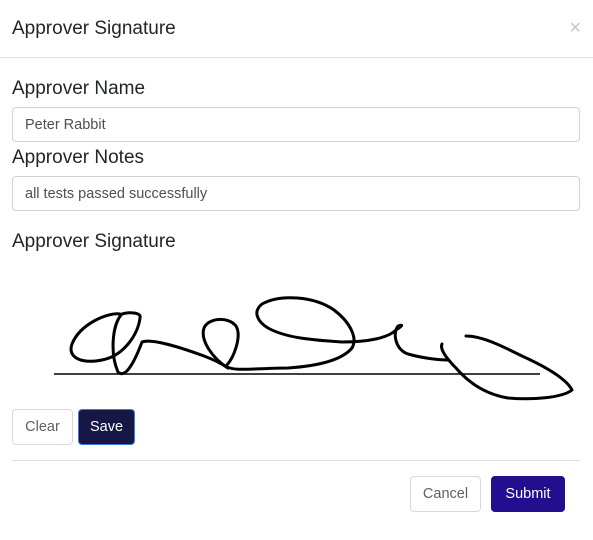 Image resolution: width=593 pixels, height=540 pixels. What do you see at coordinates (42, 427) in the screenshot?
I see `clear-signature-button: Clear` at bounding box center [42, 427].